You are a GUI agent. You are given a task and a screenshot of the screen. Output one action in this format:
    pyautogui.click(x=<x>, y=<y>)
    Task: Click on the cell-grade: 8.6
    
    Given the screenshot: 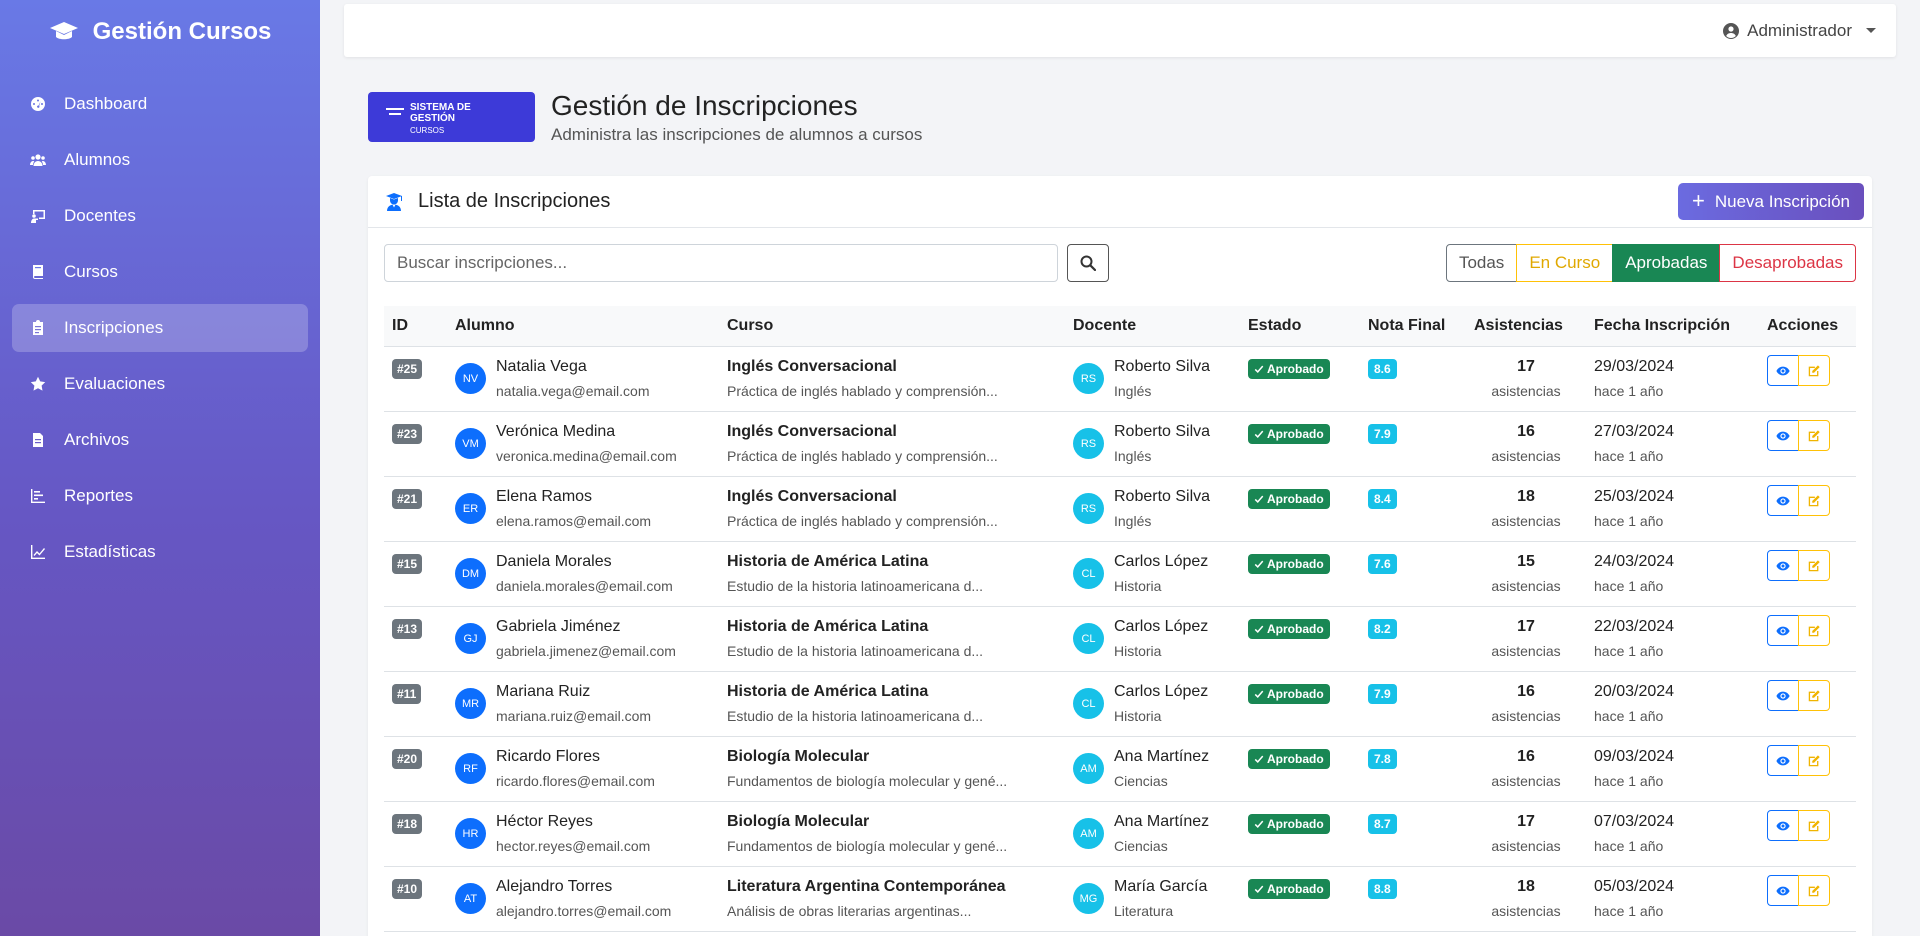 What is the action you would take?
    pyautogui.click(x=1413, y=379)
    